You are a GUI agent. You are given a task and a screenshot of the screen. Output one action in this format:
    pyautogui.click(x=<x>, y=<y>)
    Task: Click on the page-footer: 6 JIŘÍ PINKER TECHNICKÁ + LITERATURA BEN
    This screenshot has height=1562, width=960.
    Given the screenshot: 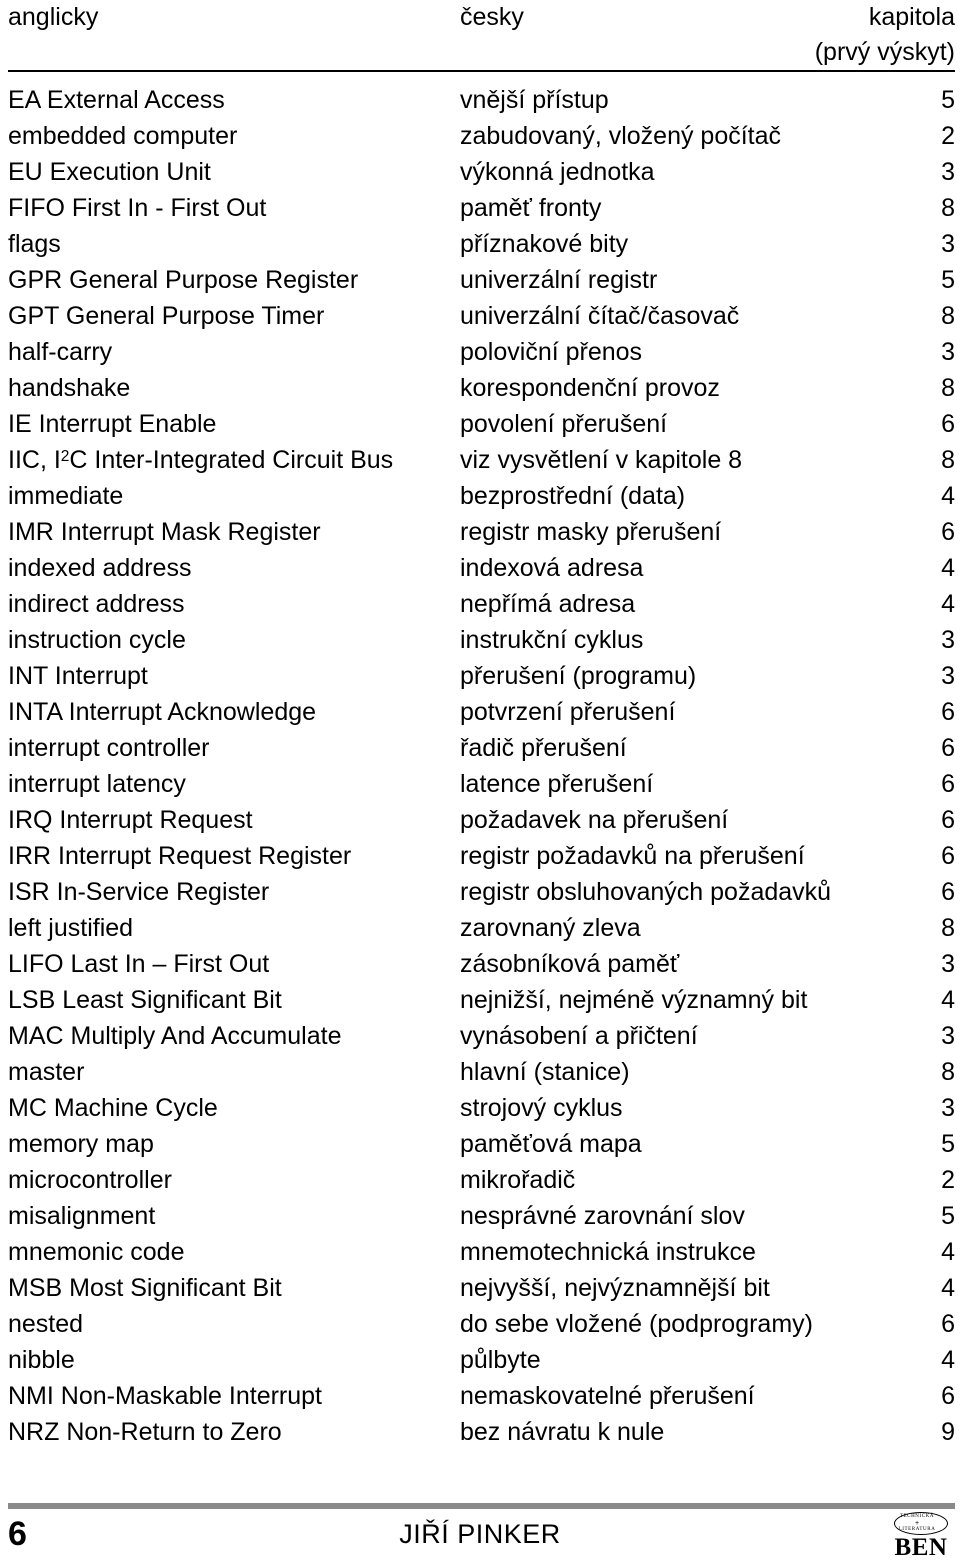 What is the action you would take?
    pyautogui.click(x=480, y=1536)
    